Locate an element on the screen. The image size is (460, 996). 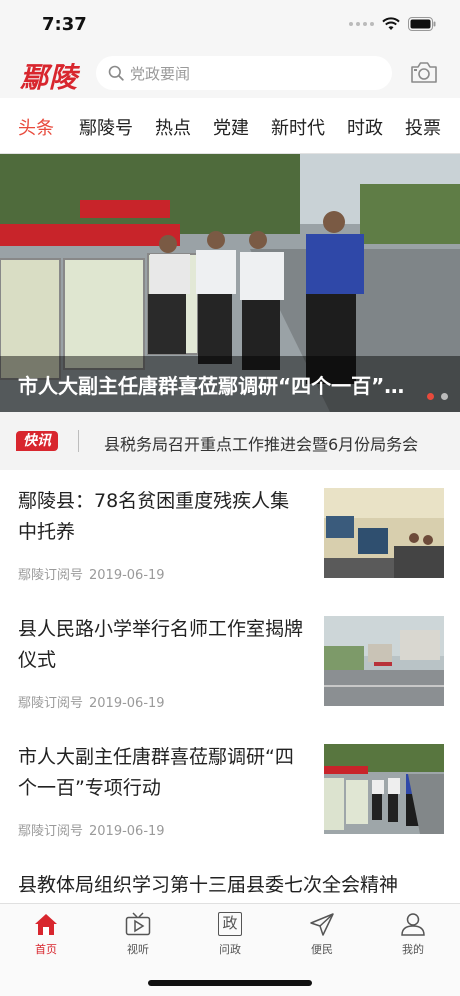
tabbar-label: 首页 is located at coordinates (46, 949).